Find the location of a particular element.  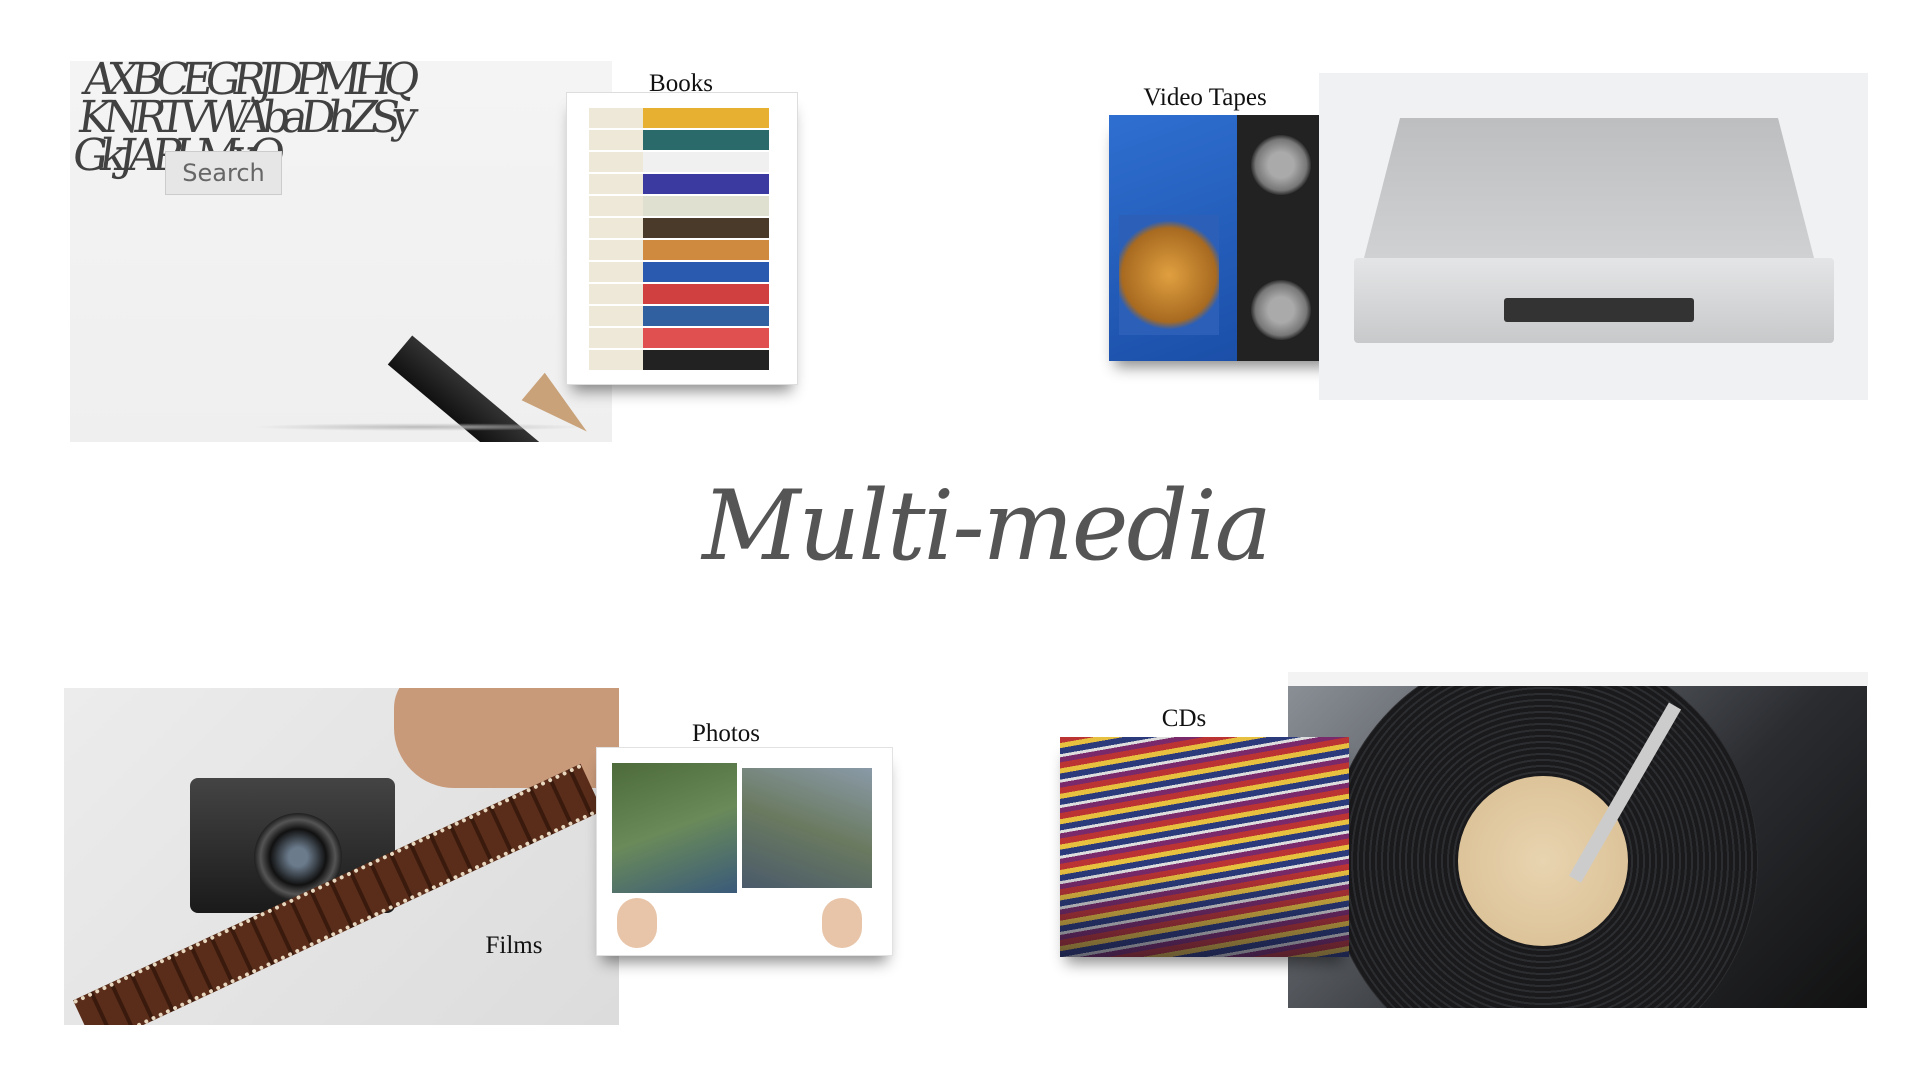

turntable-top-band is located at coordinates (1578, 679).